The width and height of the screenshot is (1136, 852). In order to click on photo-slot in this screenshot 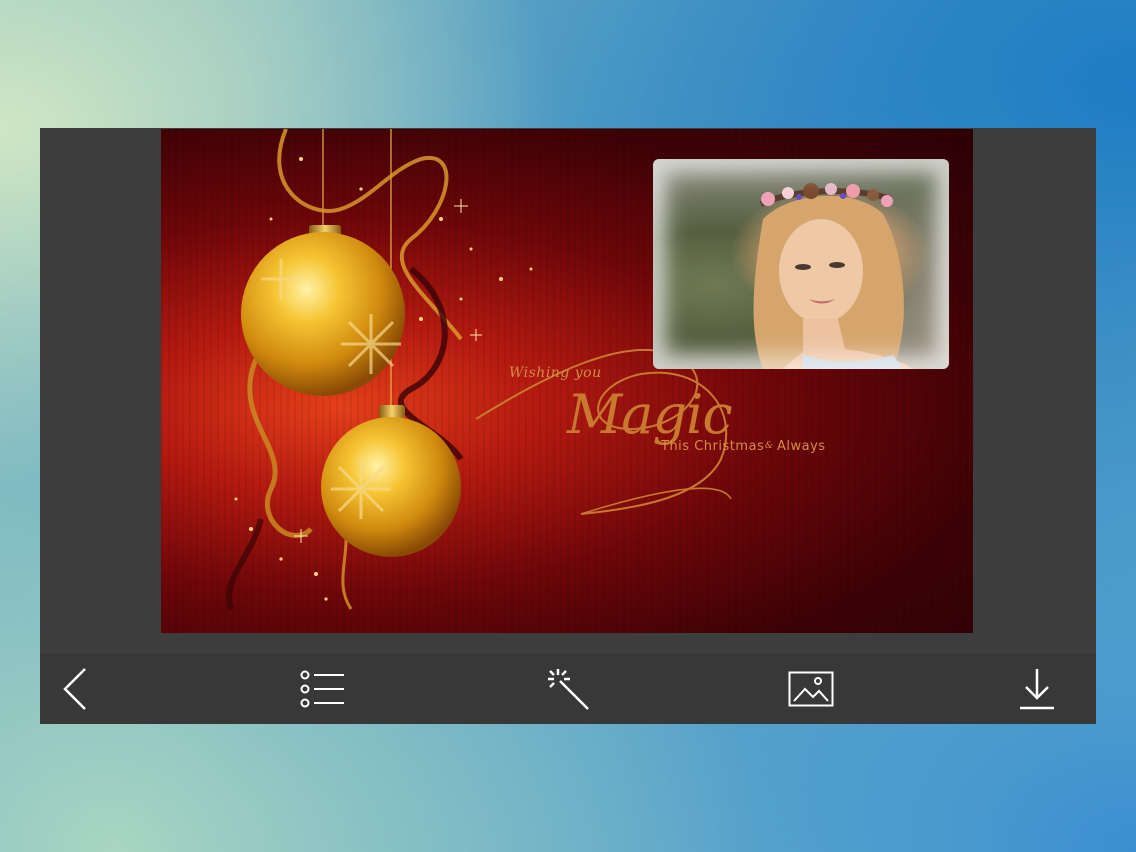, I will do `click(801, 264)`.